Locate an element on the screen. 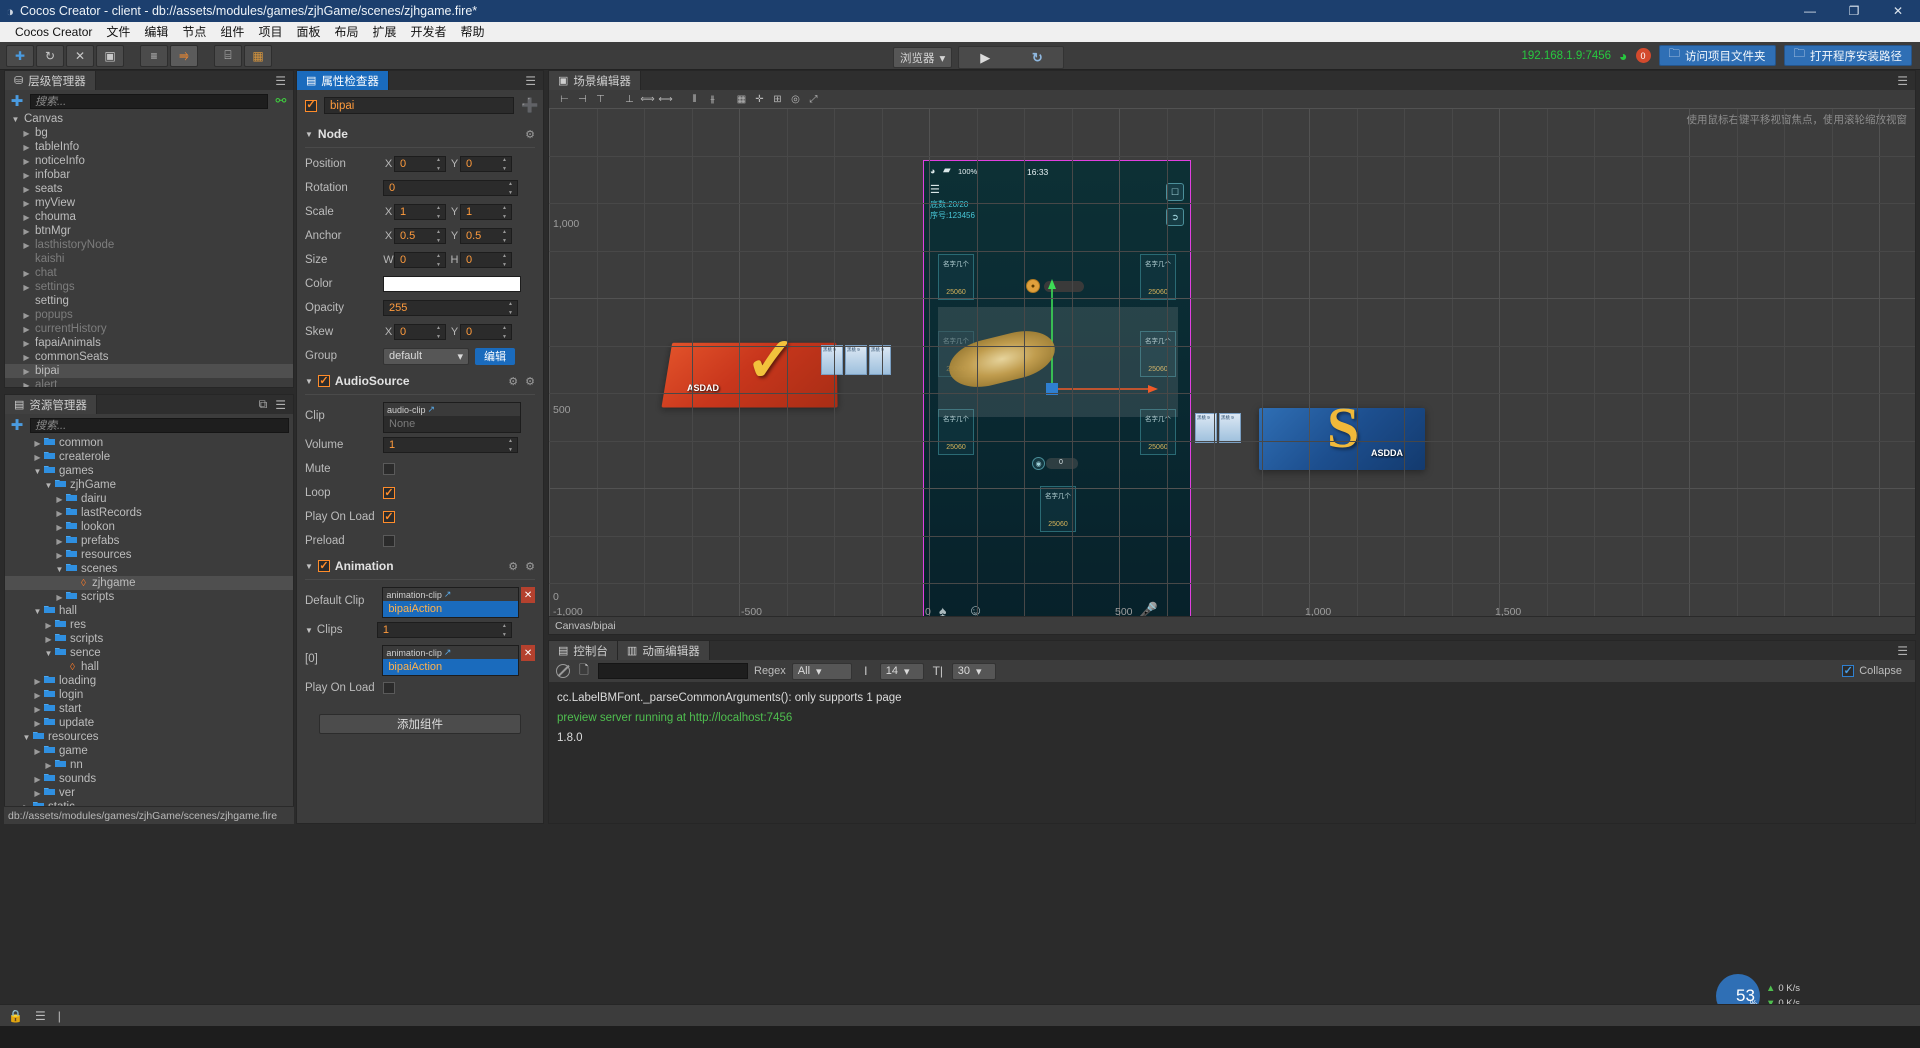 This screenshot has height=1048, width=1920. animation-section-header: ▼ ✓ Animation ⚙ ⚙ is located at coordinates (420, 565).